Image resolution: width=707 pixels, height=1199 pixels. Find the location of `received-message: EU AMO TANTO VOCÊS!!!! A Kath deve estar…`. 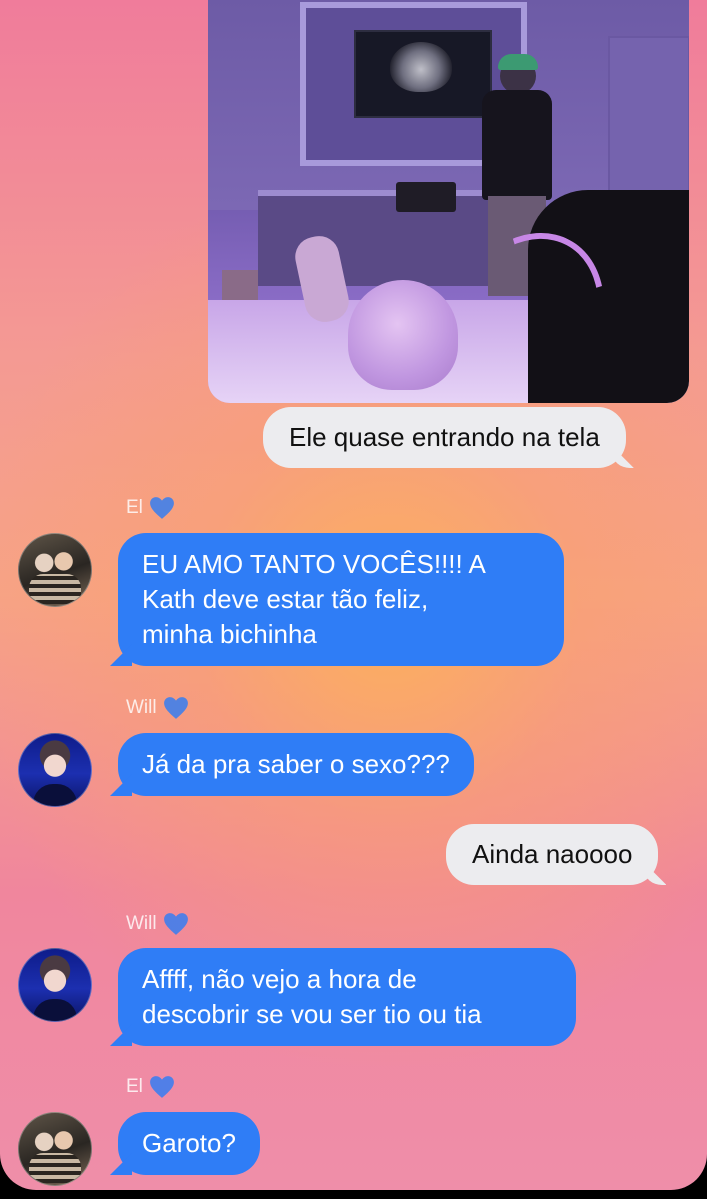

received-message: EU AMO TANTO VOCÊS!!!! A Kath deve estar… is located at coordinates (341, 599).